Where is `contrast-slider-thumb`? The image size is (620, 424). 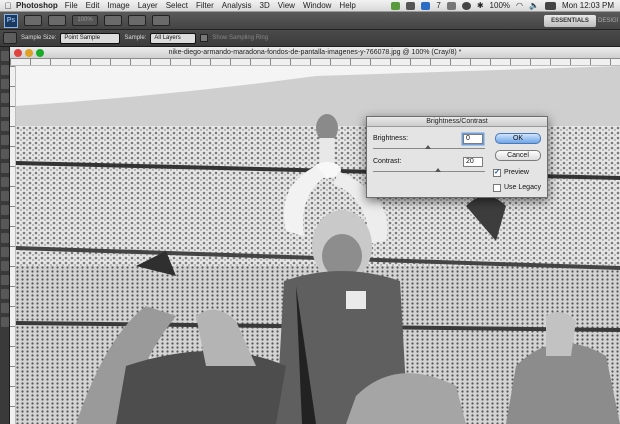 contrast-slider-thumb is located at coordinates (438, 170).